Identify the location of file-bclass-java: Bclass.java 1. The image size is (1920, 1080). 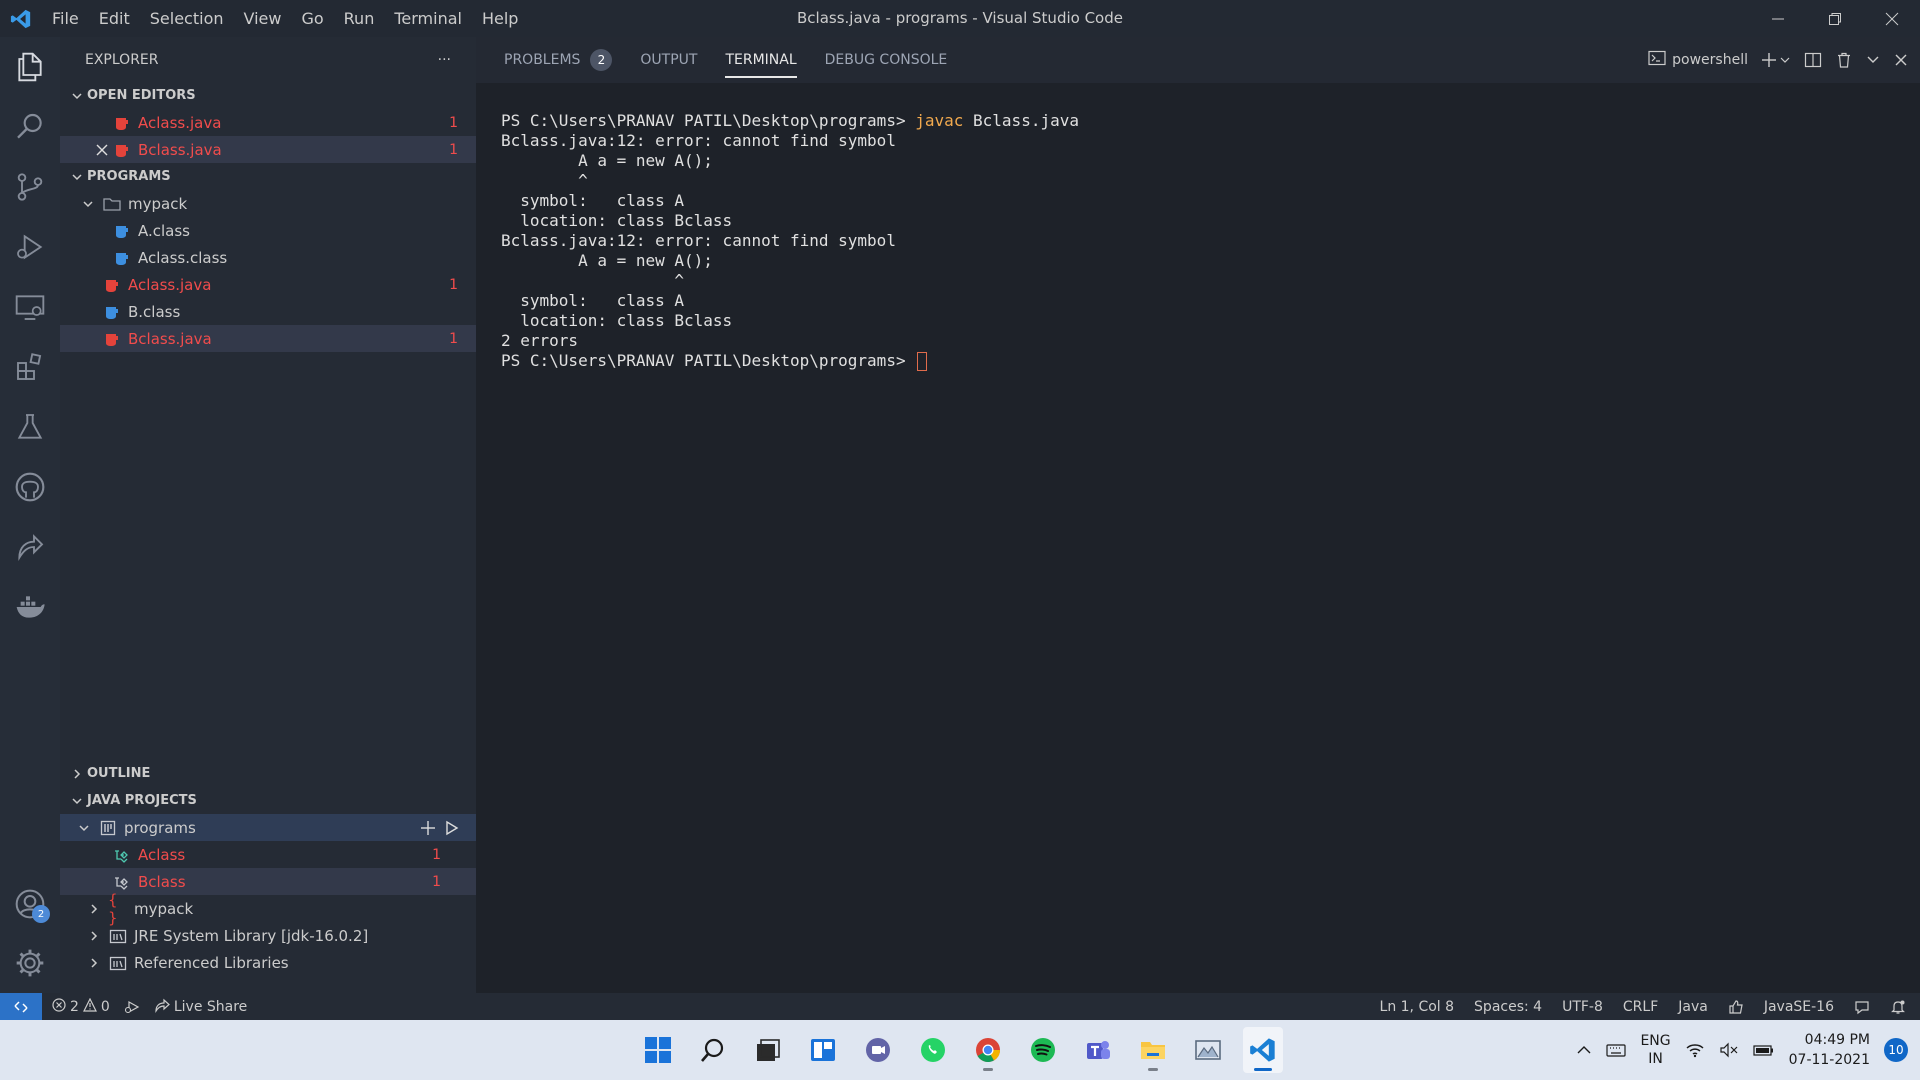
(268, 338).